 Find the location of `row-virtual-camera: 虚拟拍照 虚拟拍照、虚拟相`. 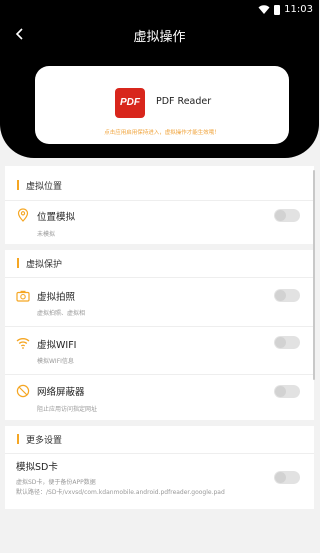

row-virtual-camera: 虚拟拍照 虚拟拍照、虚拟相 is located at coordinates (159, 302).